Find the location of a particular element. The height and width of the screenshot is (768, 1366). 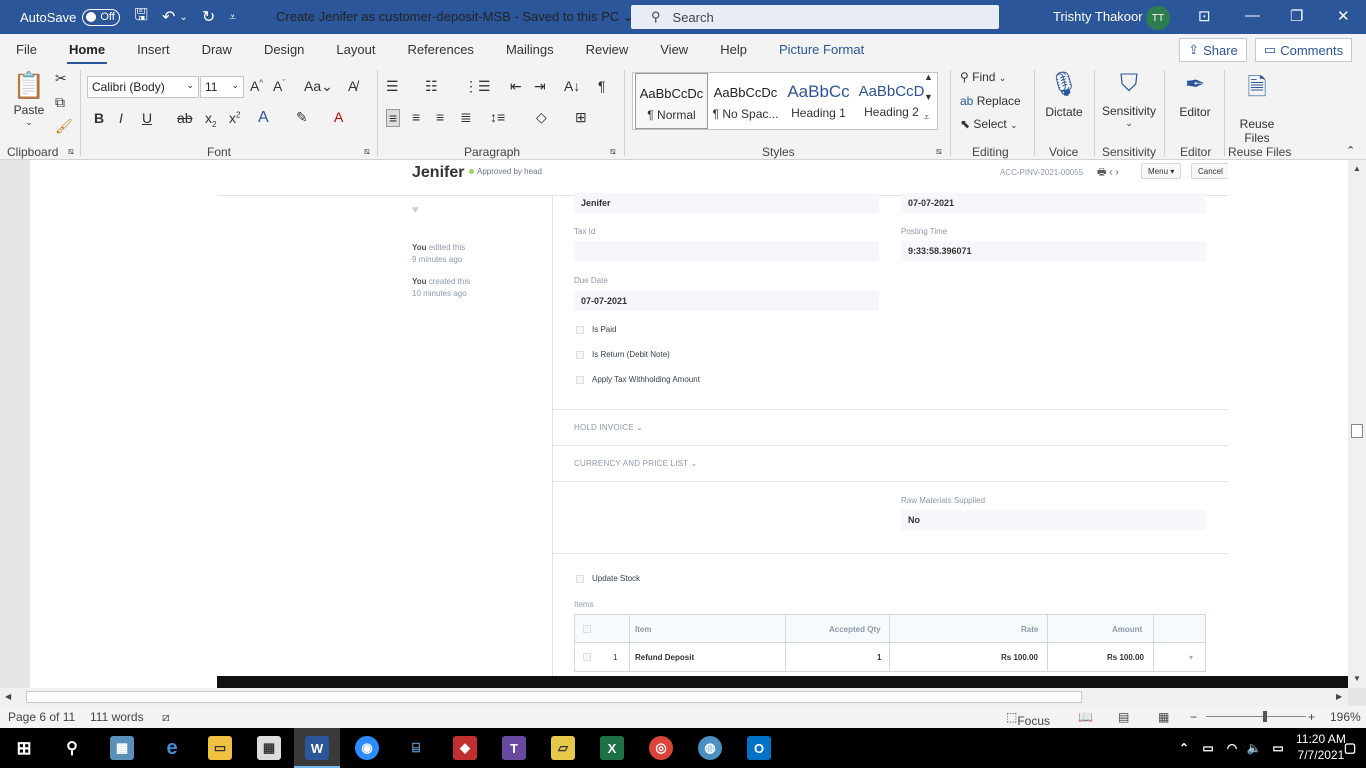

edge-icon: e is located at coordinates (172, 748).